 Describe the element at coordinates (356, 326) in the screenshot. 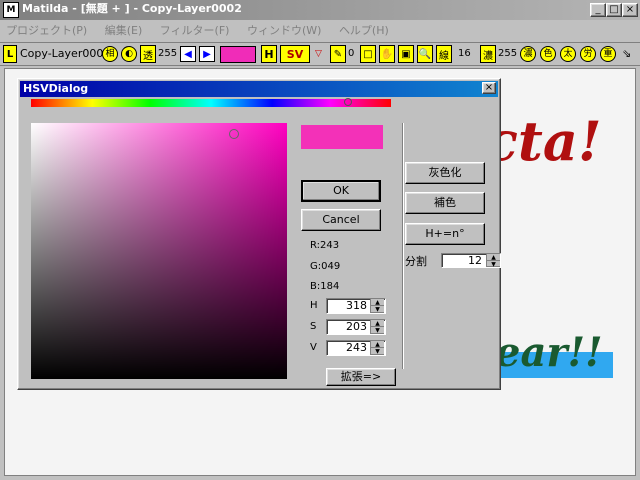

I see `s-input-value: 203` at that location.